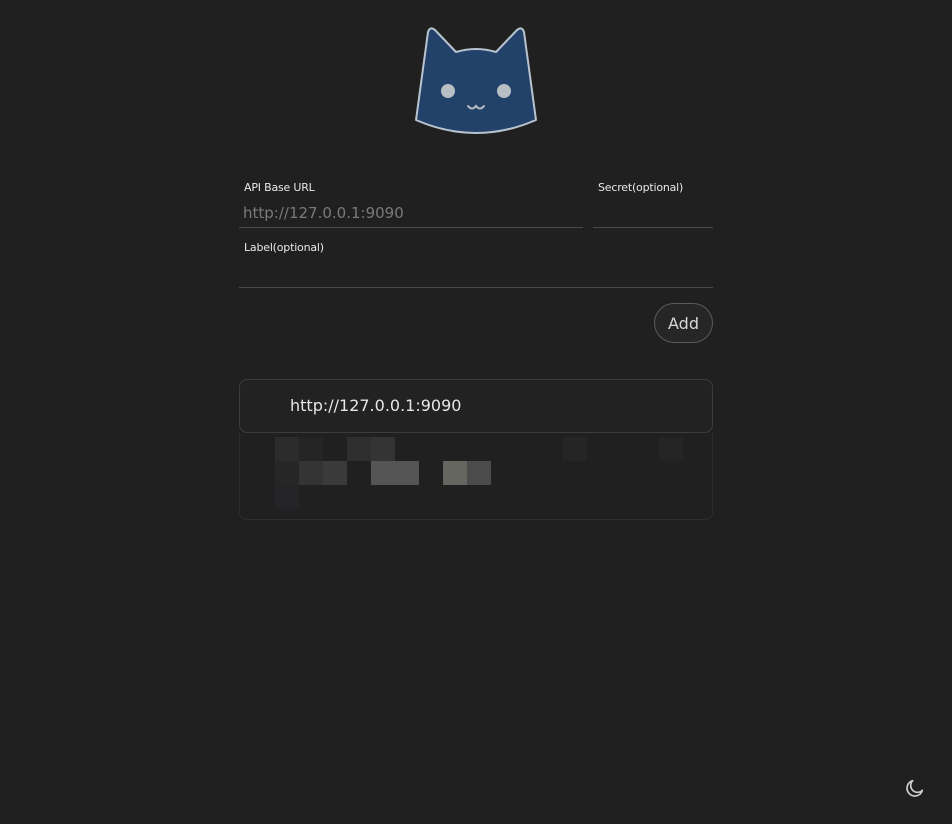  What do you see at coordinates (476, 476) in the screenshot?
I see `redacted-region` at bounding box center [476, 476].